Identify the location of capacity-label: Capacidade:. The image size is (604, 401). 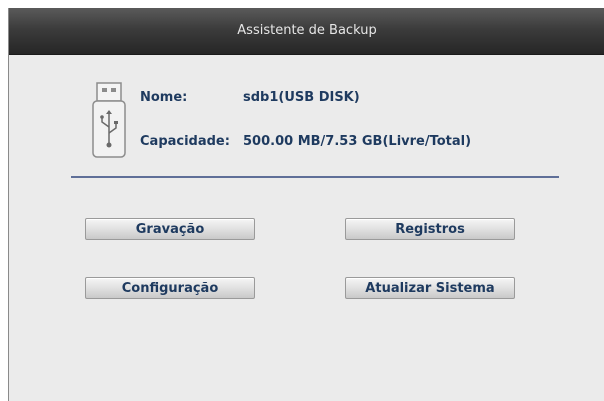
(185, 141).